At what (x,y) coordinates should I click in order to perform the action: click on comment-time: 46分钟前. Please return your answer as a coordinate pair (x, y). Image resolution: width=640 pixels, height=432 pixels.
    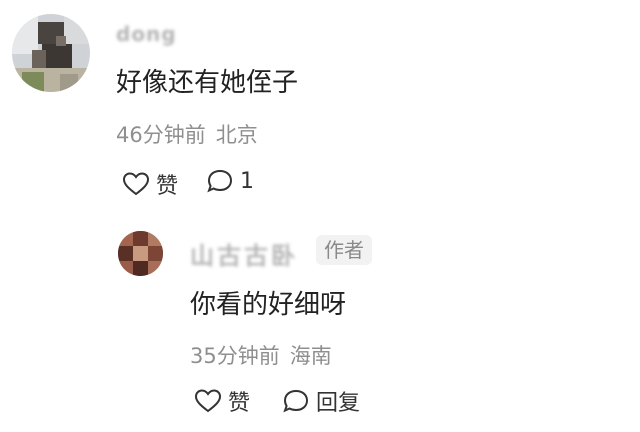
    Looking at the image, I should click on (161, 135).